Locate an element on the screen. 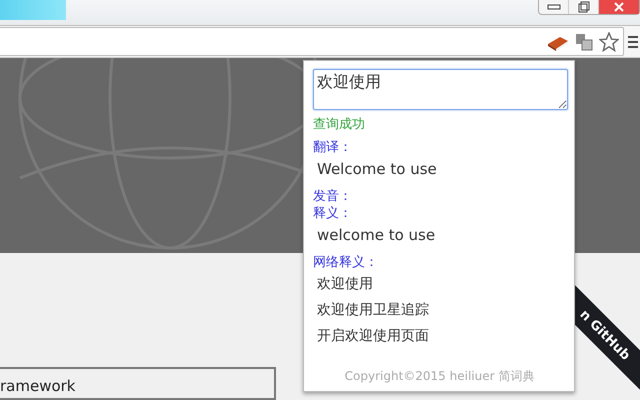 The image size is (640, 400). definition-text: Welcome to use is located at coordinates (377, 169).